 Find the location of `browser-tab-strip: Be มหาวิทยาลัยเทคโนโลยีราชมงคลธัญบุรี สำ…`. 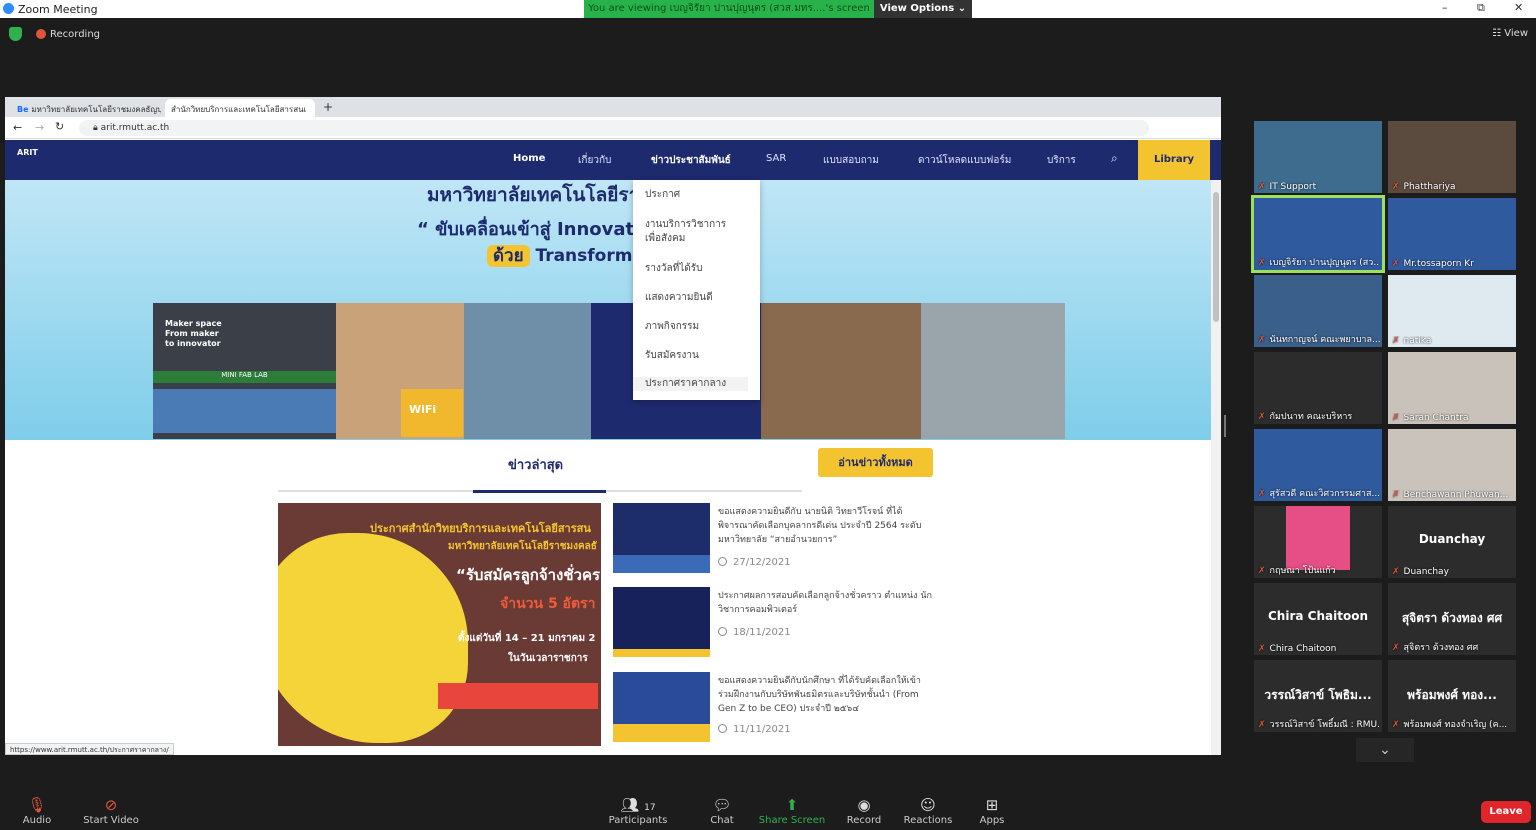

browser-tab-strip: Be มหาวิทยาลัยเทคโนโลยีราชมงคลธัญบุรี สำ… is located at coordinates (613, 107).